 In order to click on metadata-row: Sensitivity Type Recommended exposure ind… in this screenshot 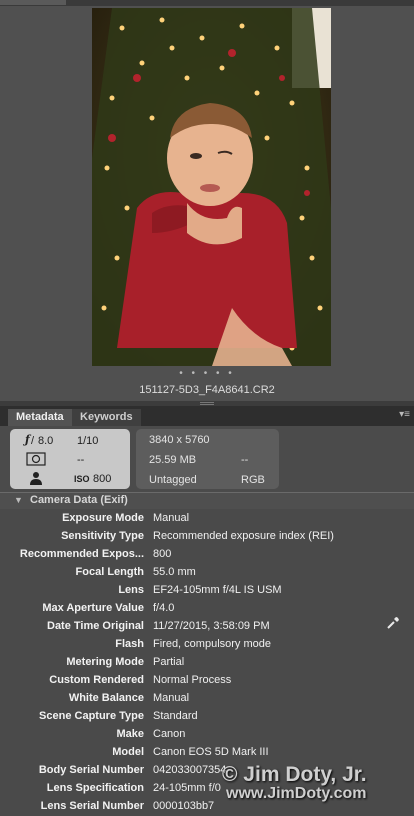, I will do `click(207, 537)`.